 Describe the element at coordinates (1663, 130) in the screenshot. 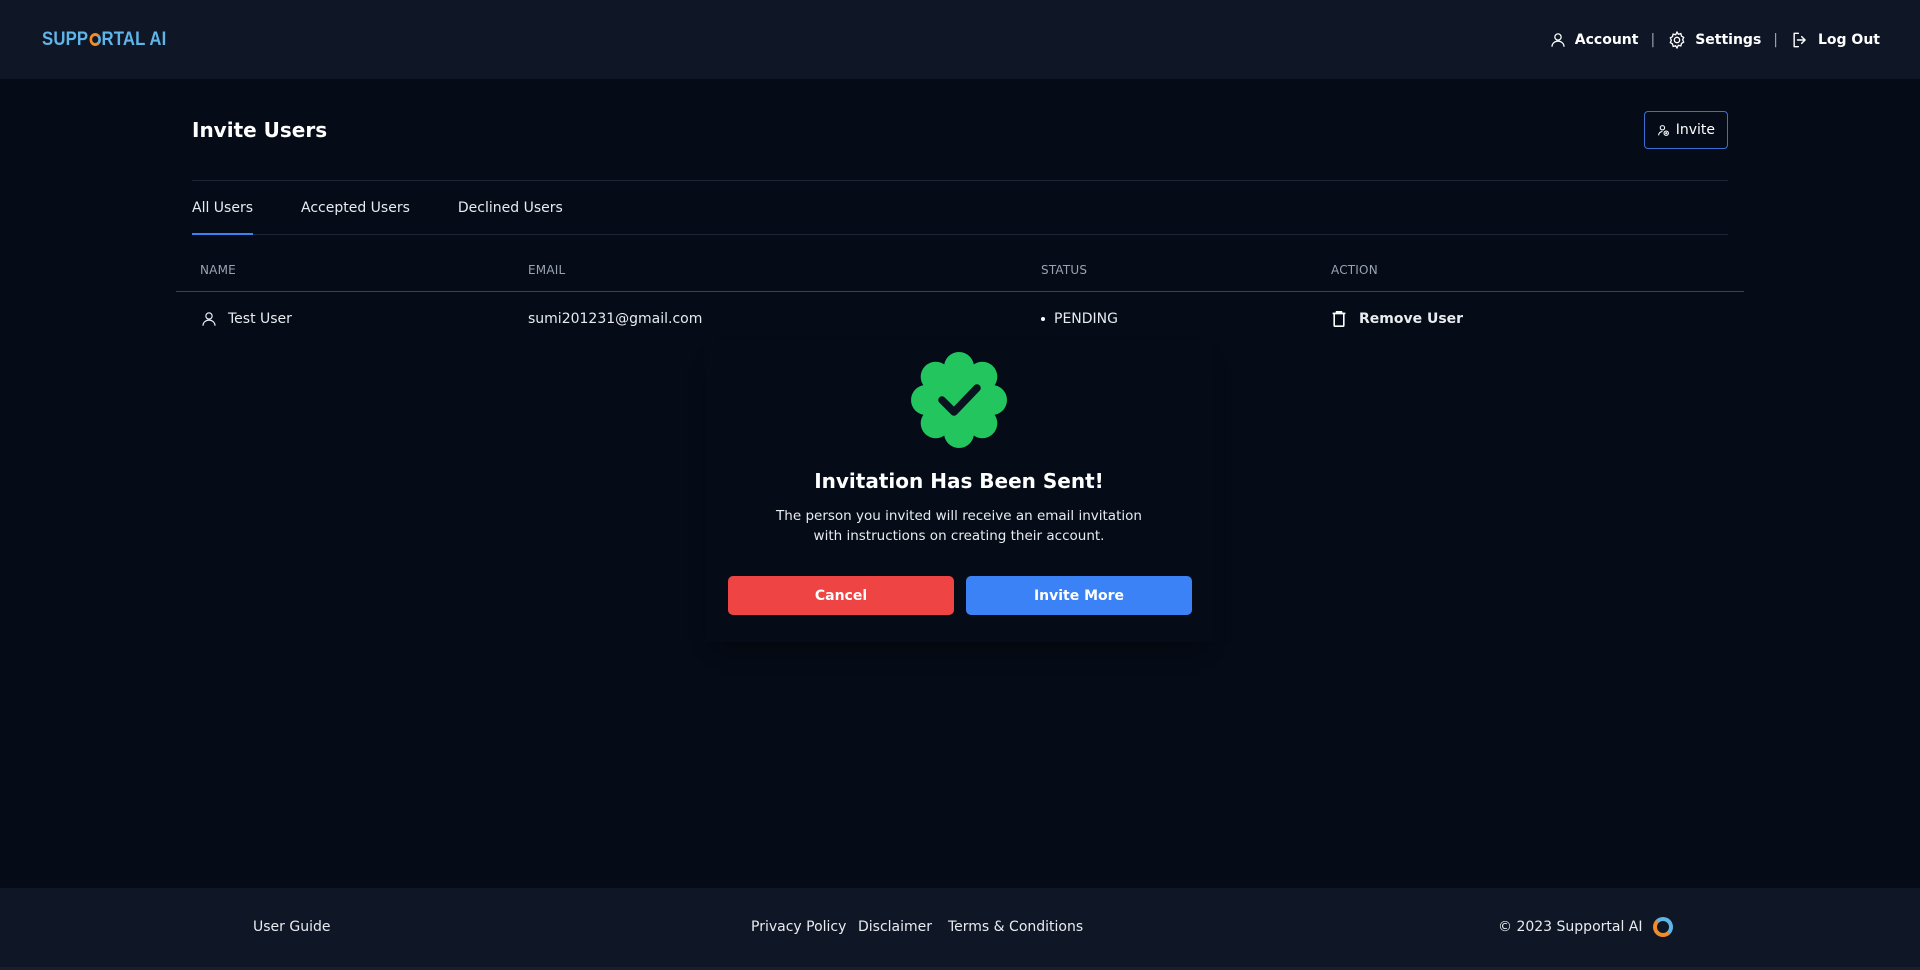

I see `user-plus-icon` at that location.